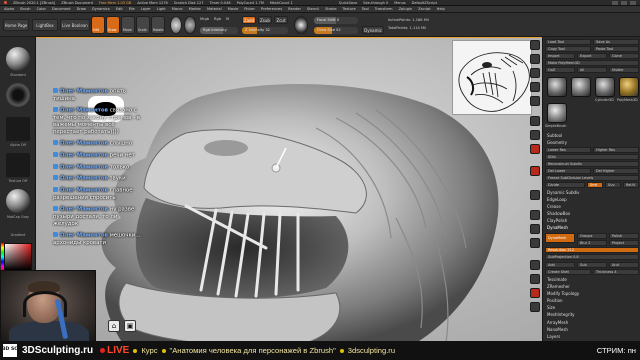 The width and height of the screenshot is (640, 360). What do you see at coordinates (624, 56) in the screenshot?
I see `clone-button: Clone` at bounding box center [624, 56].